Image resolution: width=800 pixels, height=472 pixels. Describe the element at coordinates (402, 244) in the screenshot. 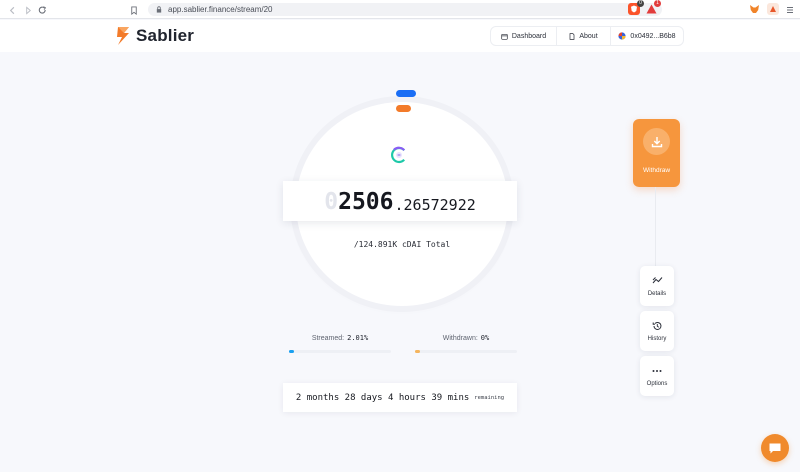

I see `stream-total: /124.891K cDAI Total` at that location.